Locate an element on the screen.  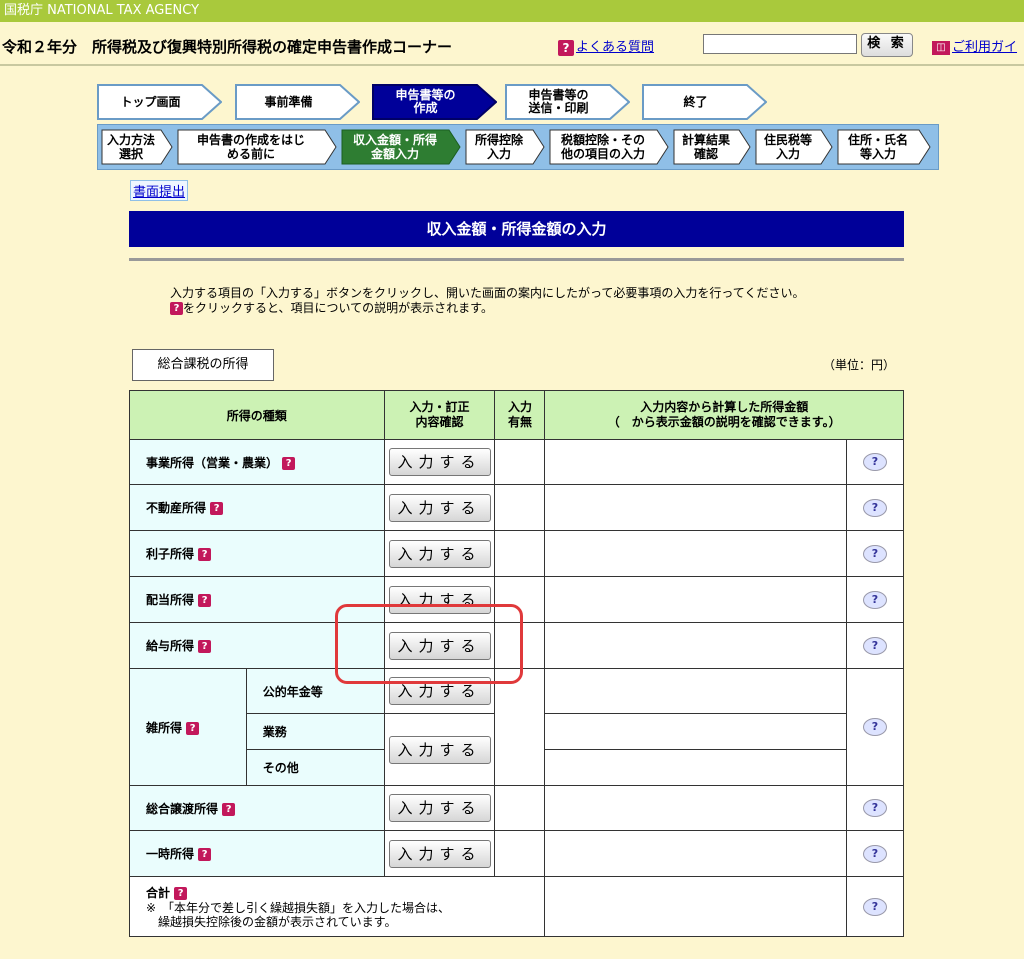
table-row: 総合譲渡所得 ? 入力する ? is located at coordinates (516, 808).